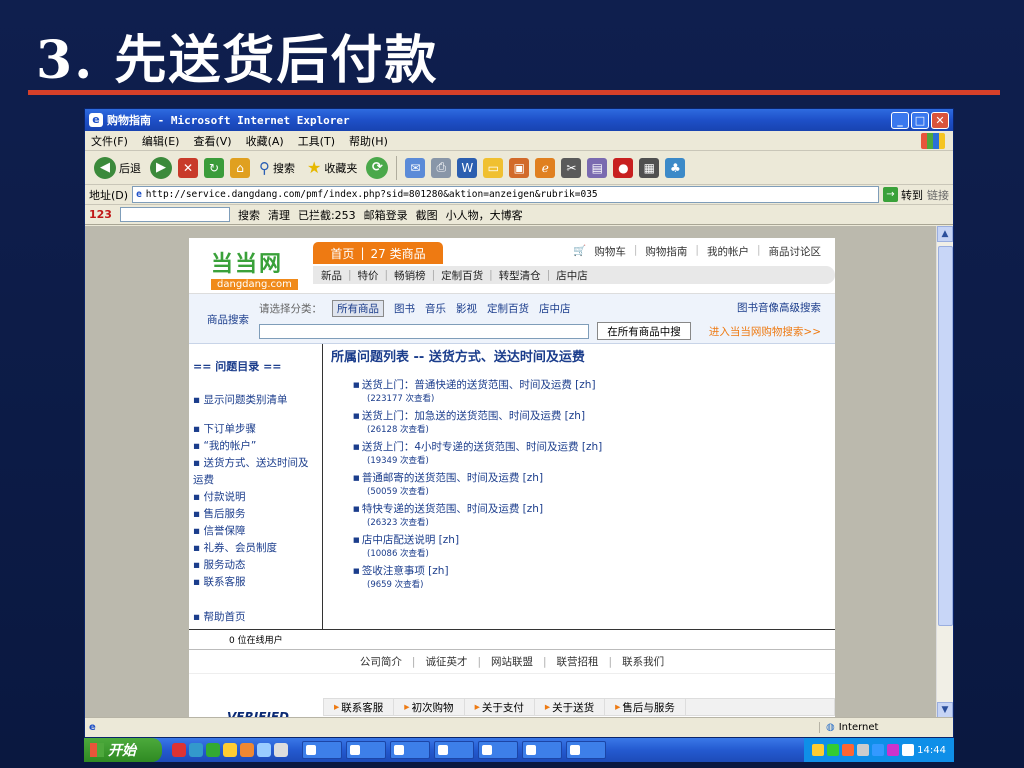  Describe the element at coordinates (623, 167) in the screenshot. I see `qq-icon: ●` at that location.